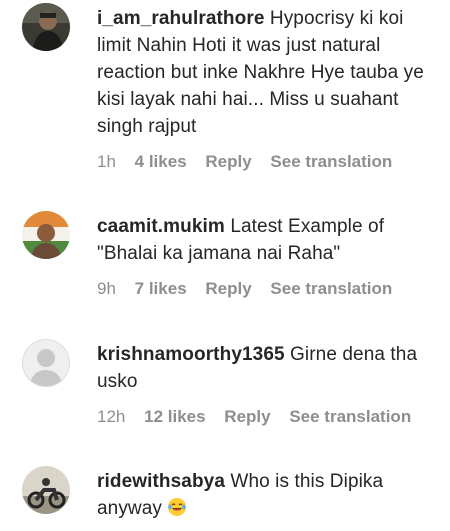 This screenshot has width=450, height=531. I want to click on comment-text: krishnamoorthy1365 Girne dena tha usko, so click(269, 368).